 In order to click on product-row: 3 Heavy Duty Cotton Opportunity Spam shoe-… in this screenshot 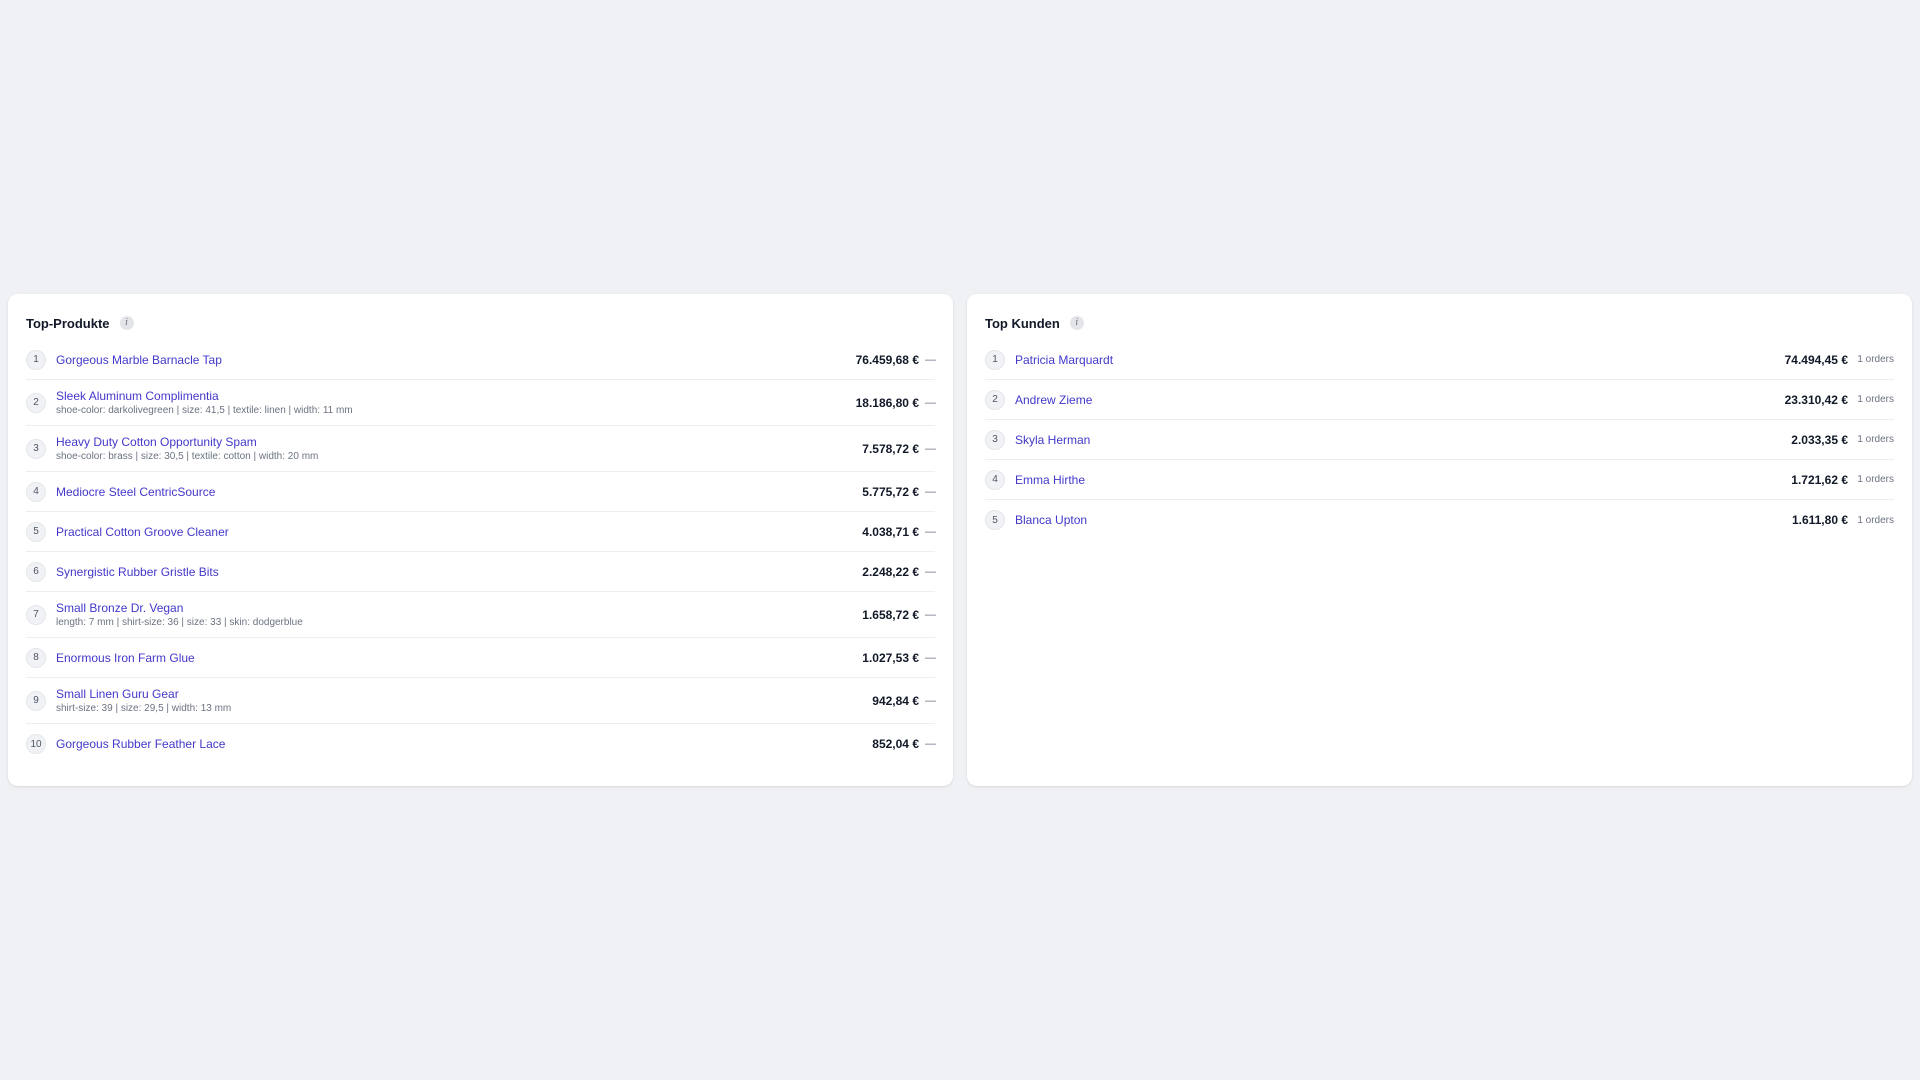, I will do `click(481, 449)`.